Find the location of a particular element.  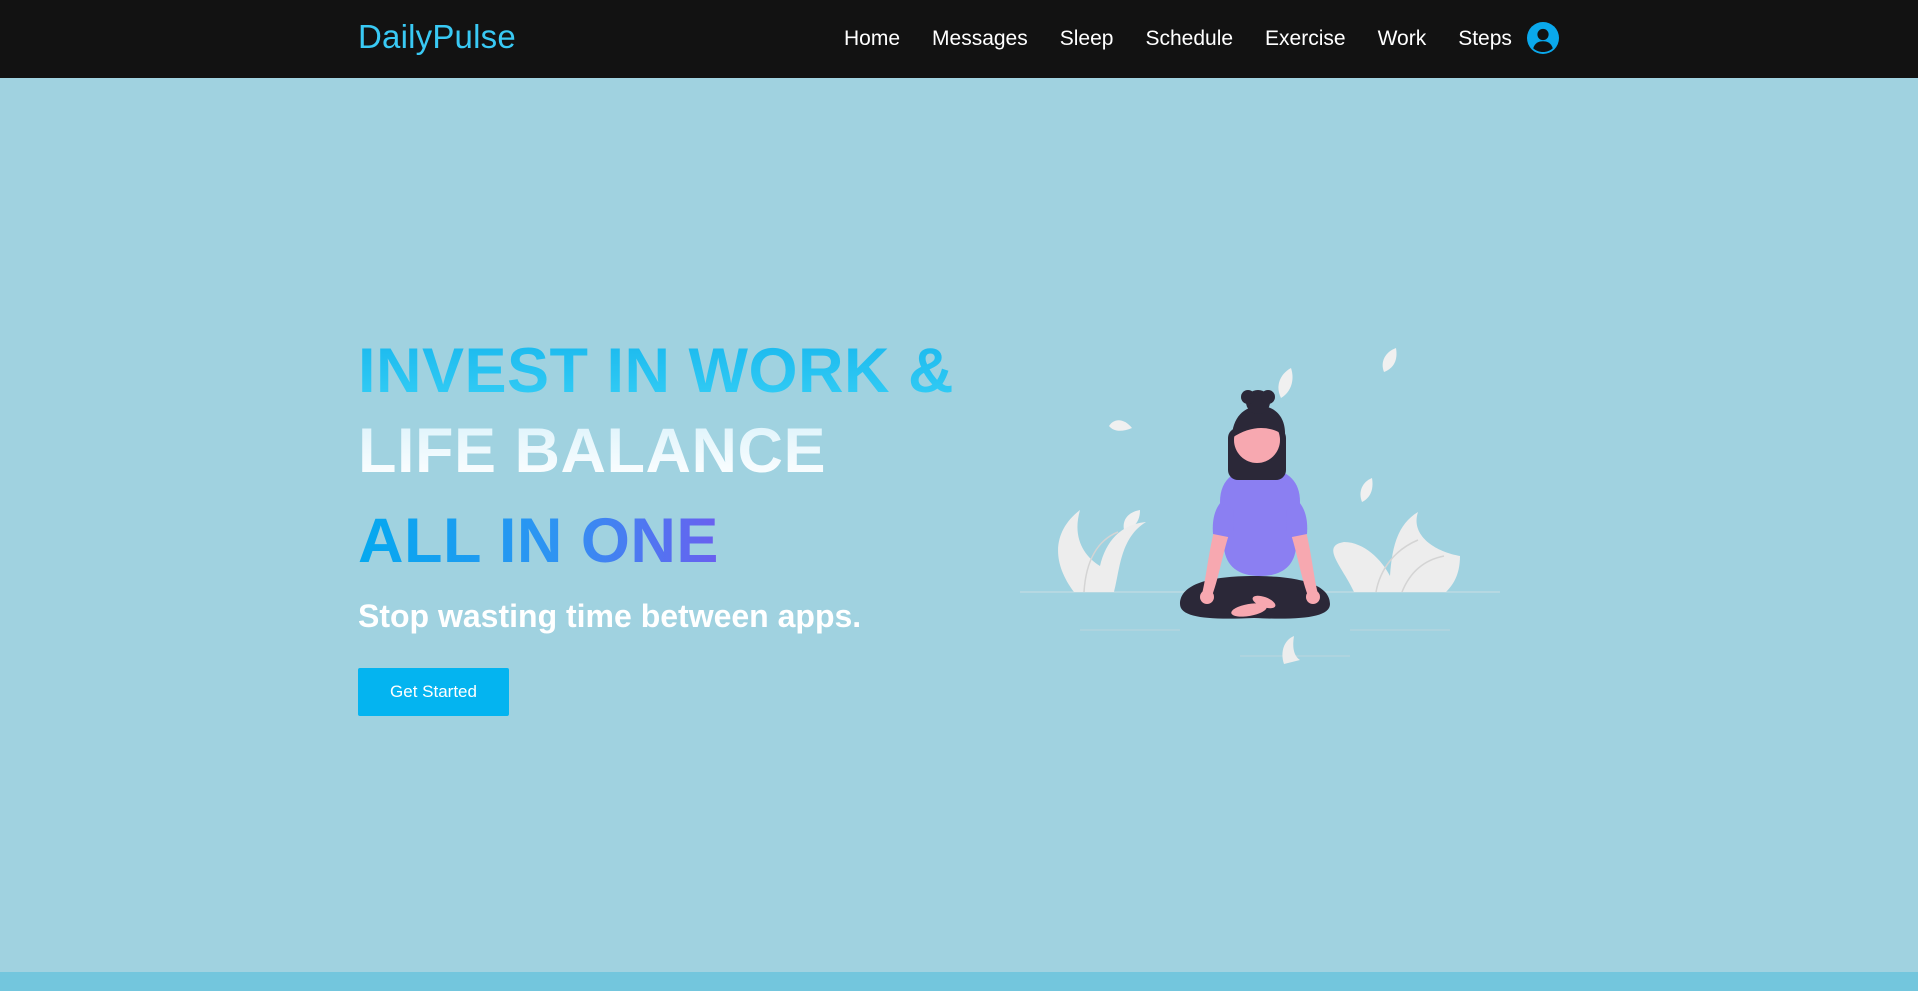

hero-headline-line1: INVEST IN WORK & is located at coordinates (656, 371).